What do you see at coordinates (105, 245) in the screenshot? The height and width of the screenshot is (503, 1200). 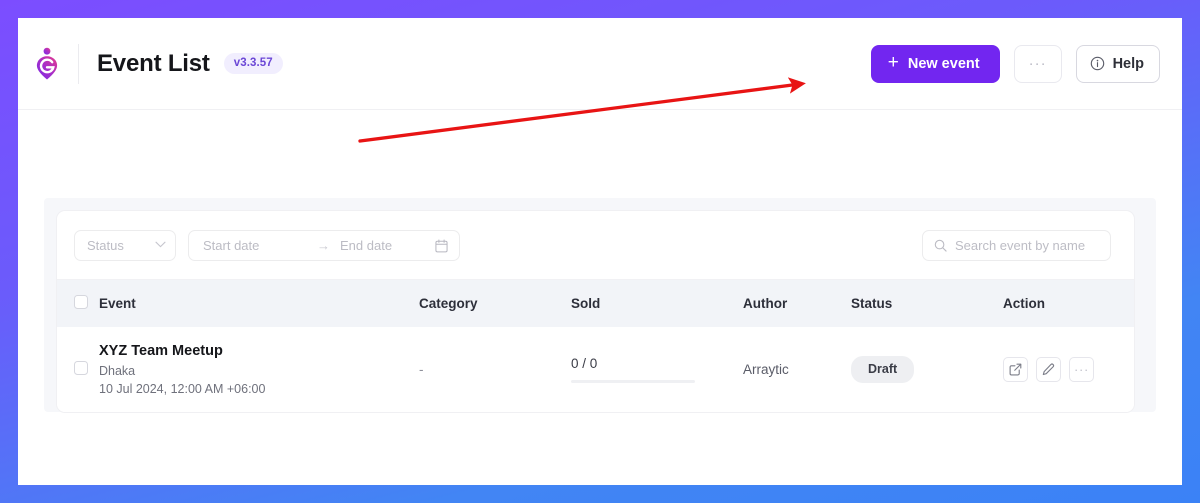 I see `status-filter-label: Status` at bounding box center [105, 245].